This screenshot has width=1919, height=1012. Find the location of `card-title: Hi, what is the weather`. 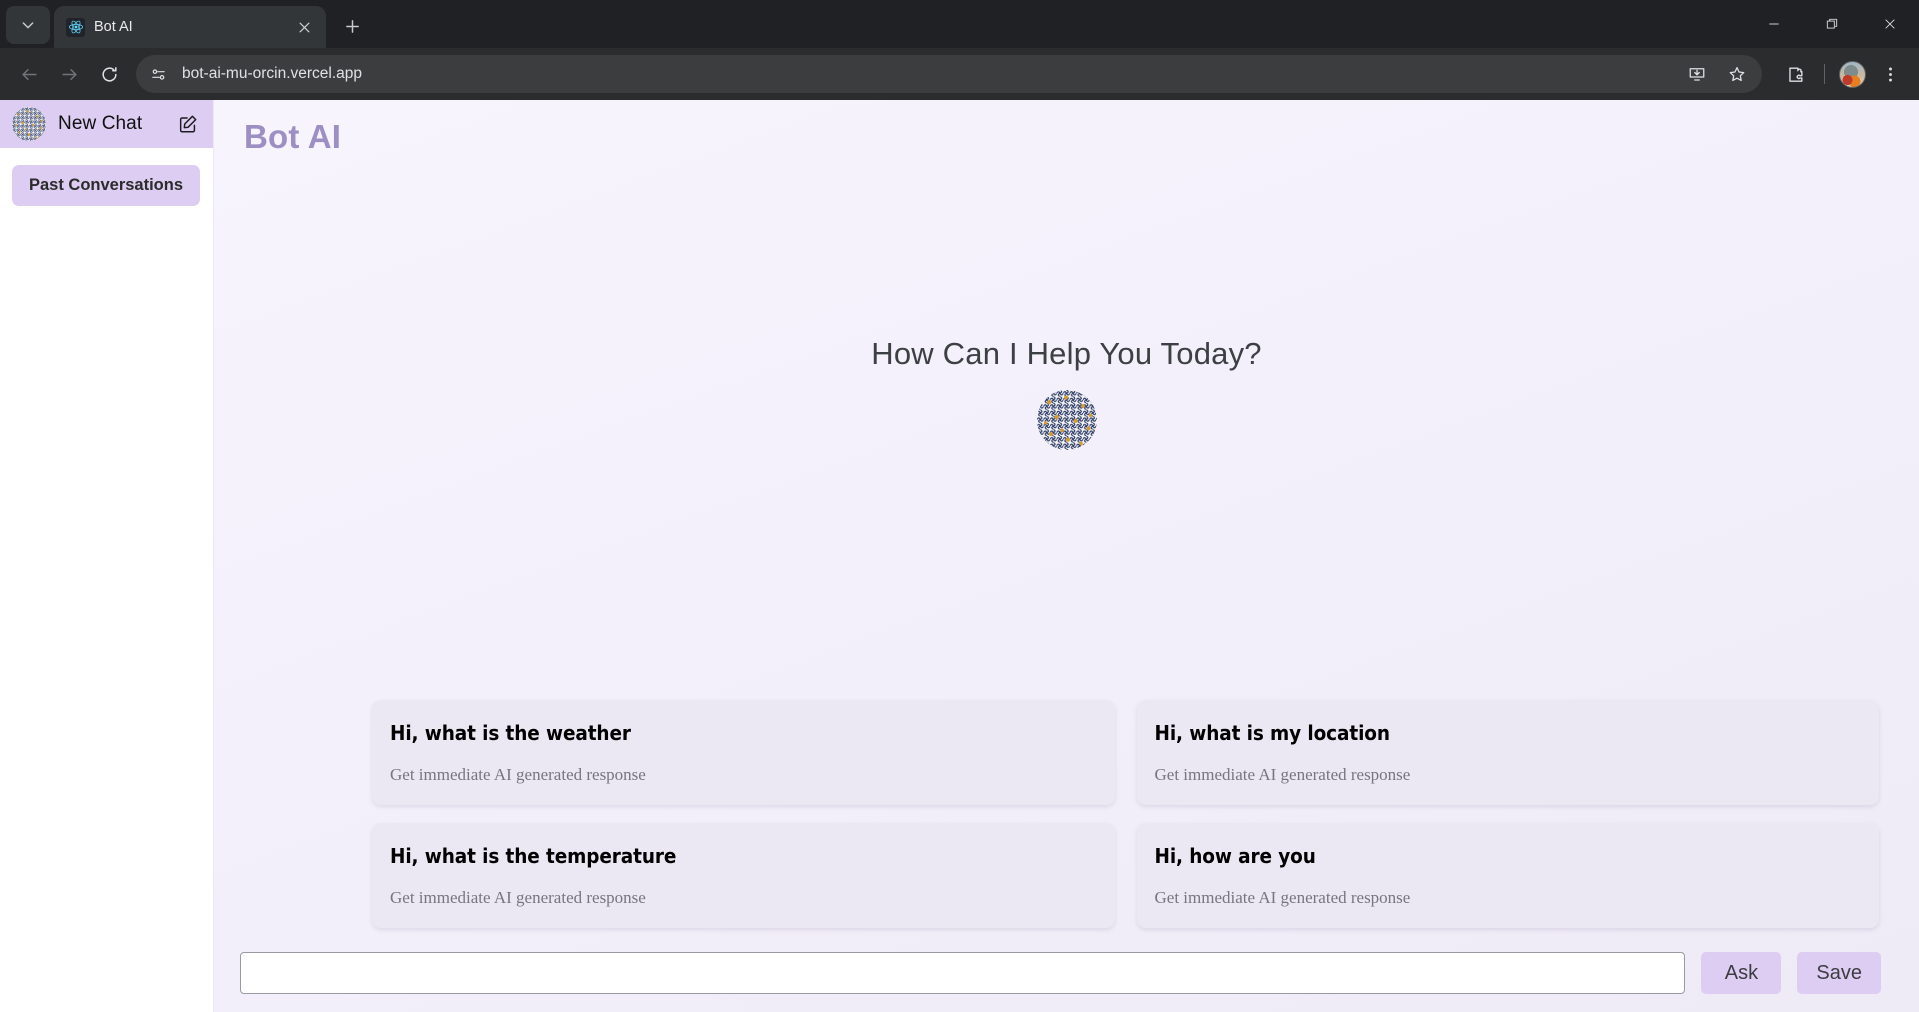

card-title: Hi, what is the weather is located at coordinates (510, 733).